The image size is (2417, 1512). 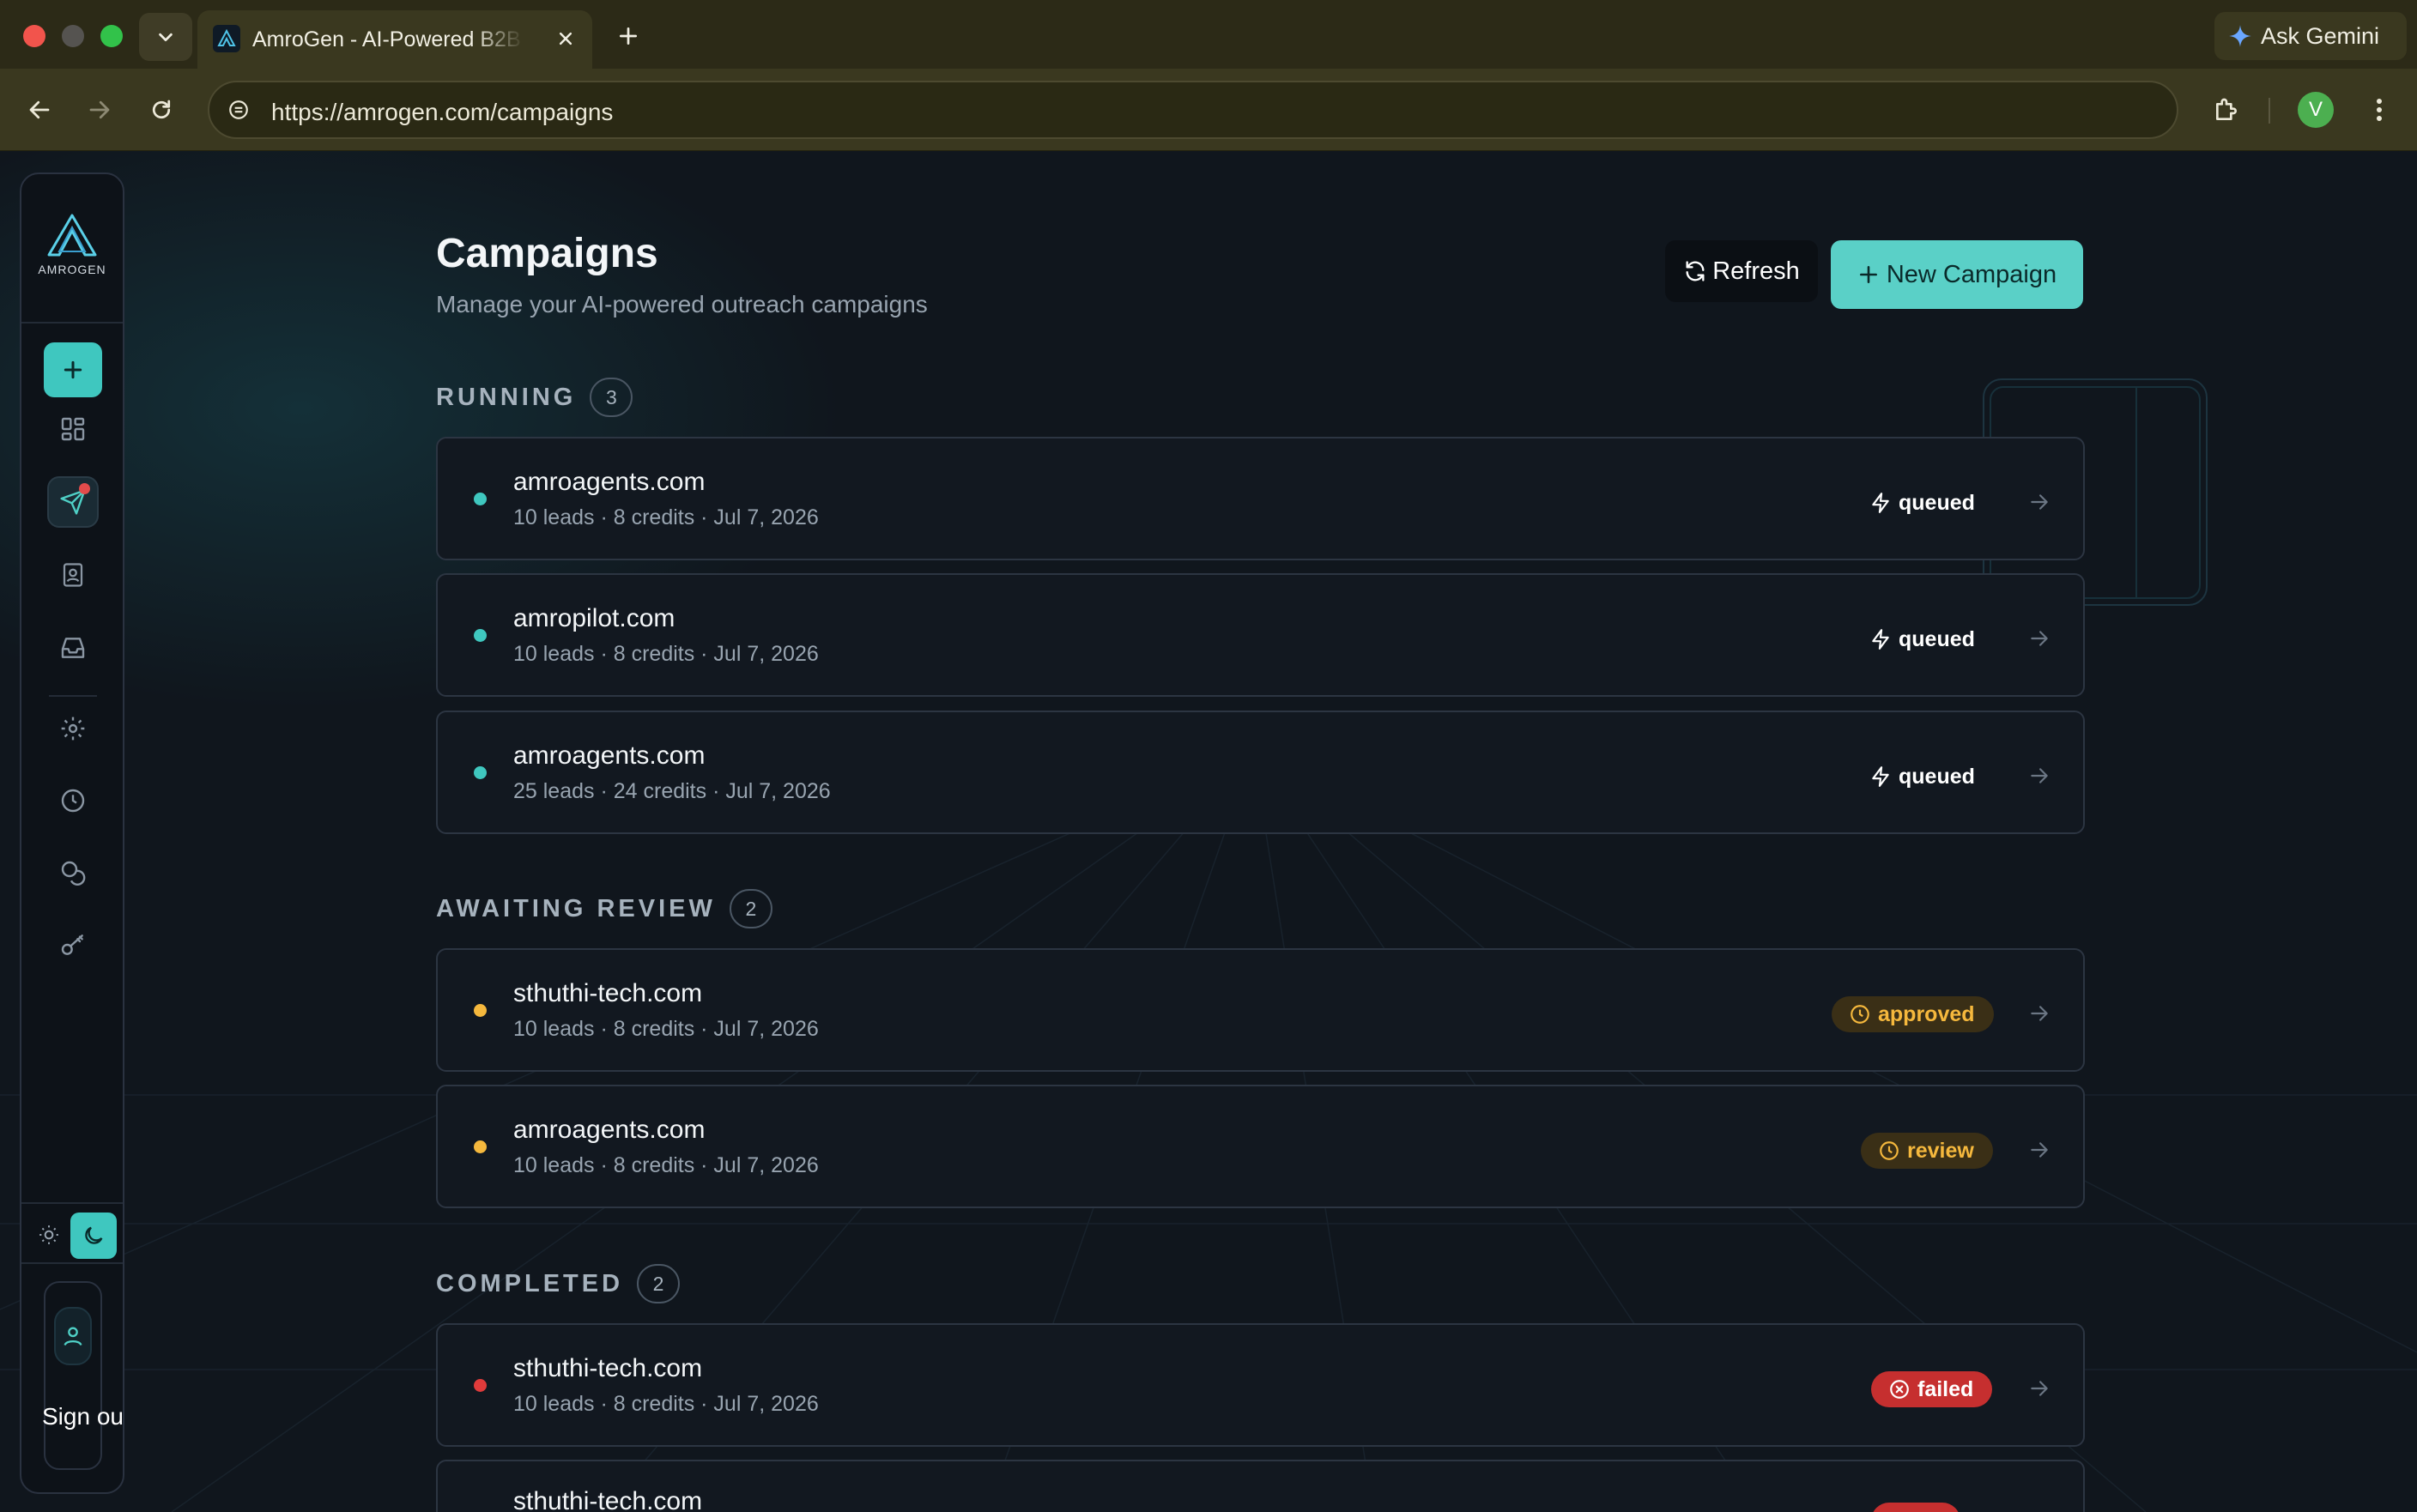 I want to click on back-button, so click(x=39, y=110).